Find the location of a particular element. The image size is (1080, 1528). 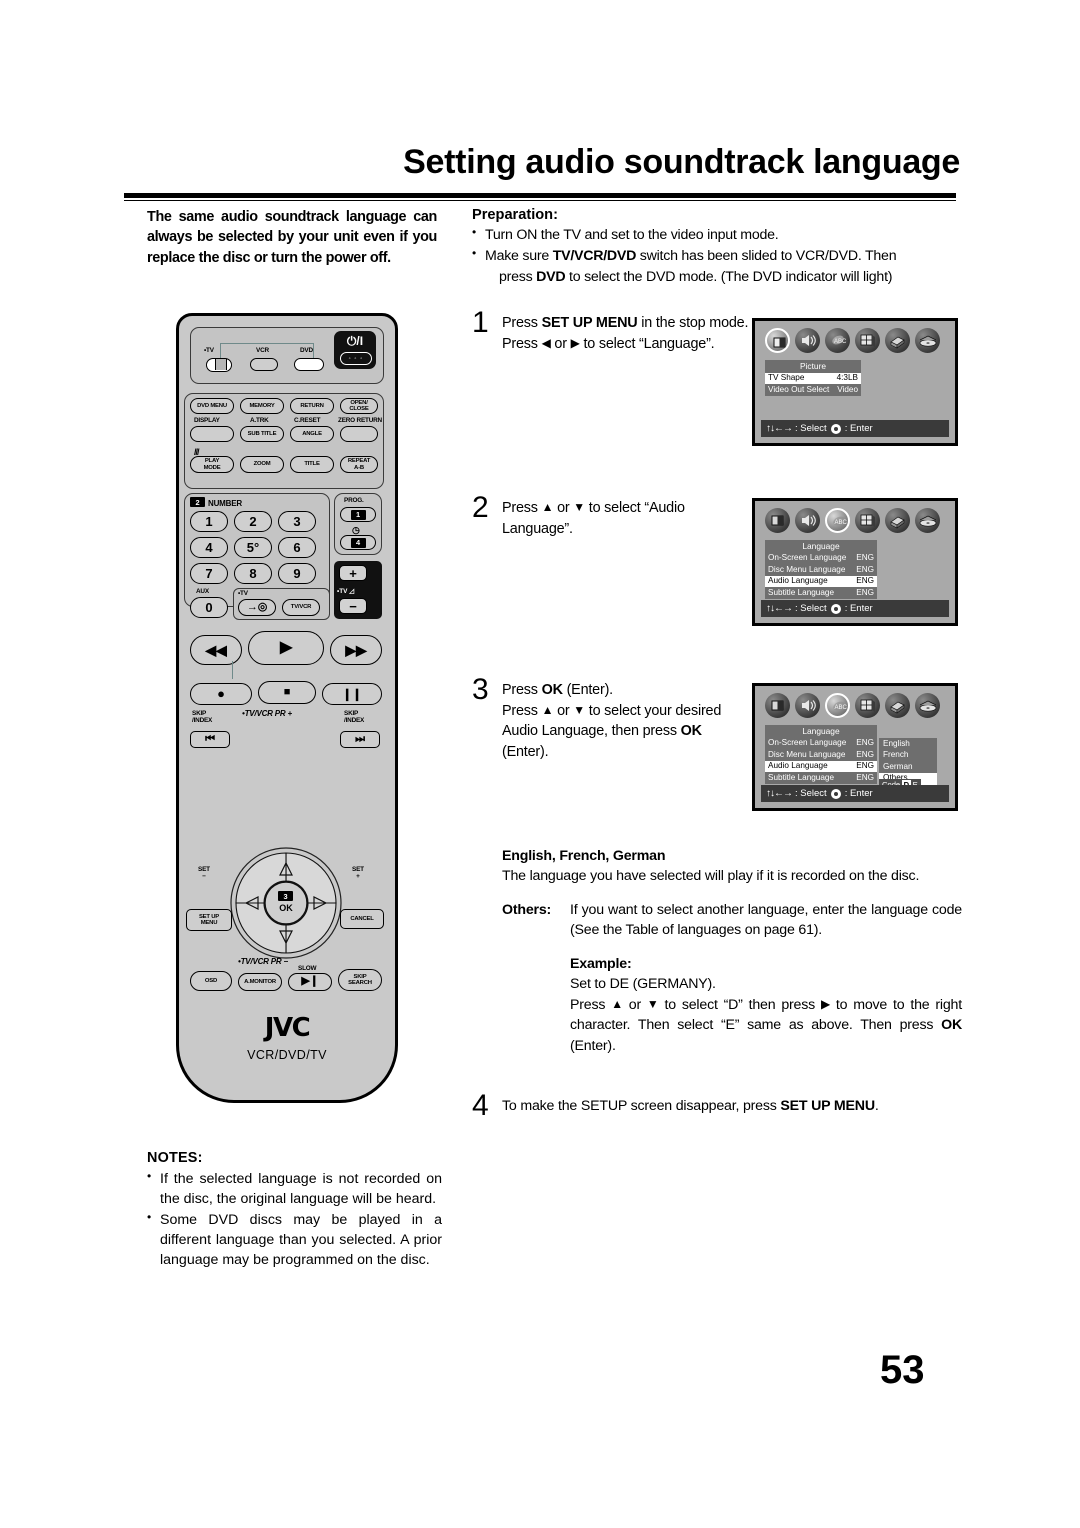

slow-button: ▶❙ is located at coordinates (310, 982).